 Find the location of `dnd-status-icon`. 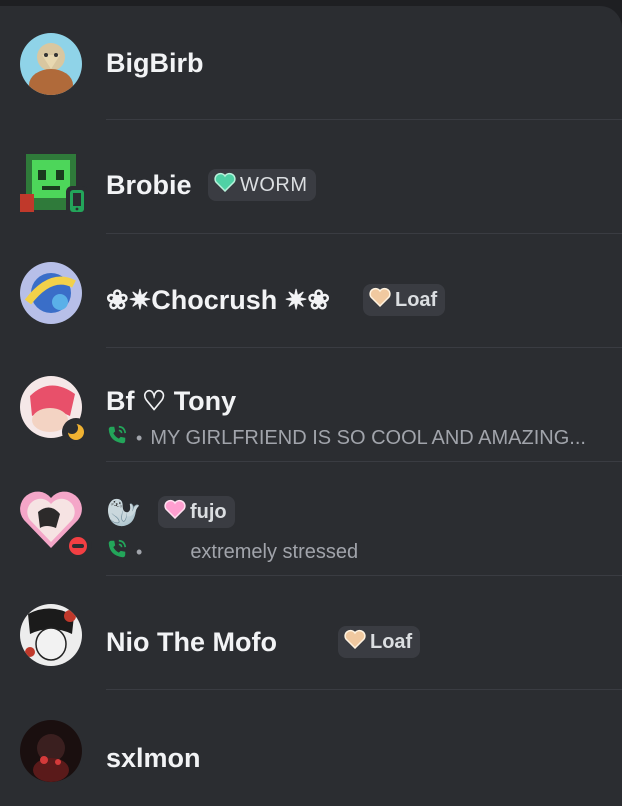

dnd-status-icon is located at coordinates (78, 546).